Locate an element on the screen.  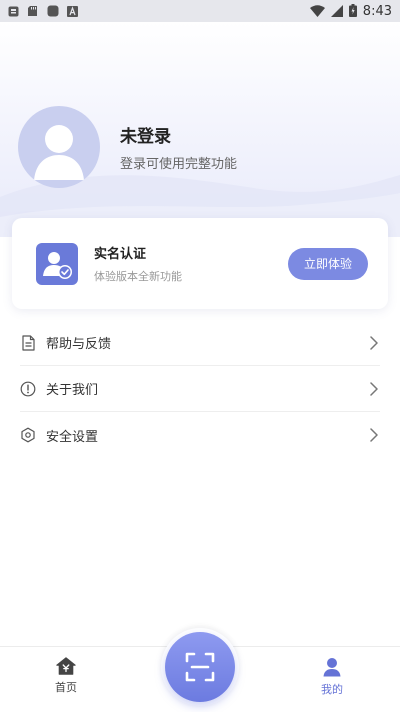
a-notification-icon is located at coordinates (72, 11).